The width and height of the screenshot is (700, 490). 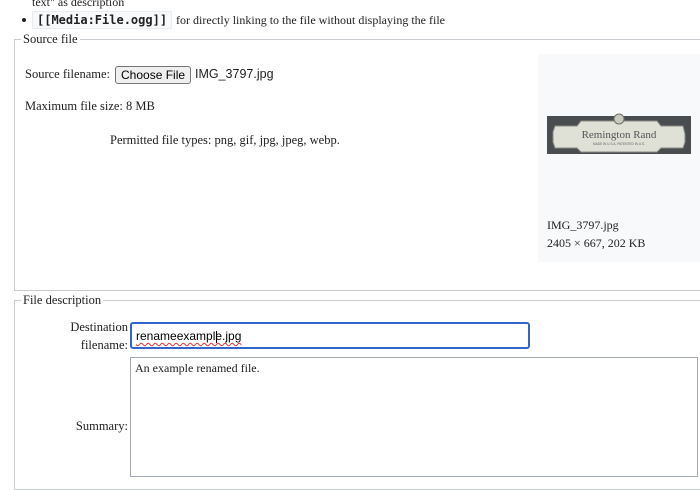 What do you see at coordinates (619, 144) in the screenshot?
I see `plaque-subtext: MADE IN U.S.A. PATENTED IN U.S.` at bounding box center [619, 144].